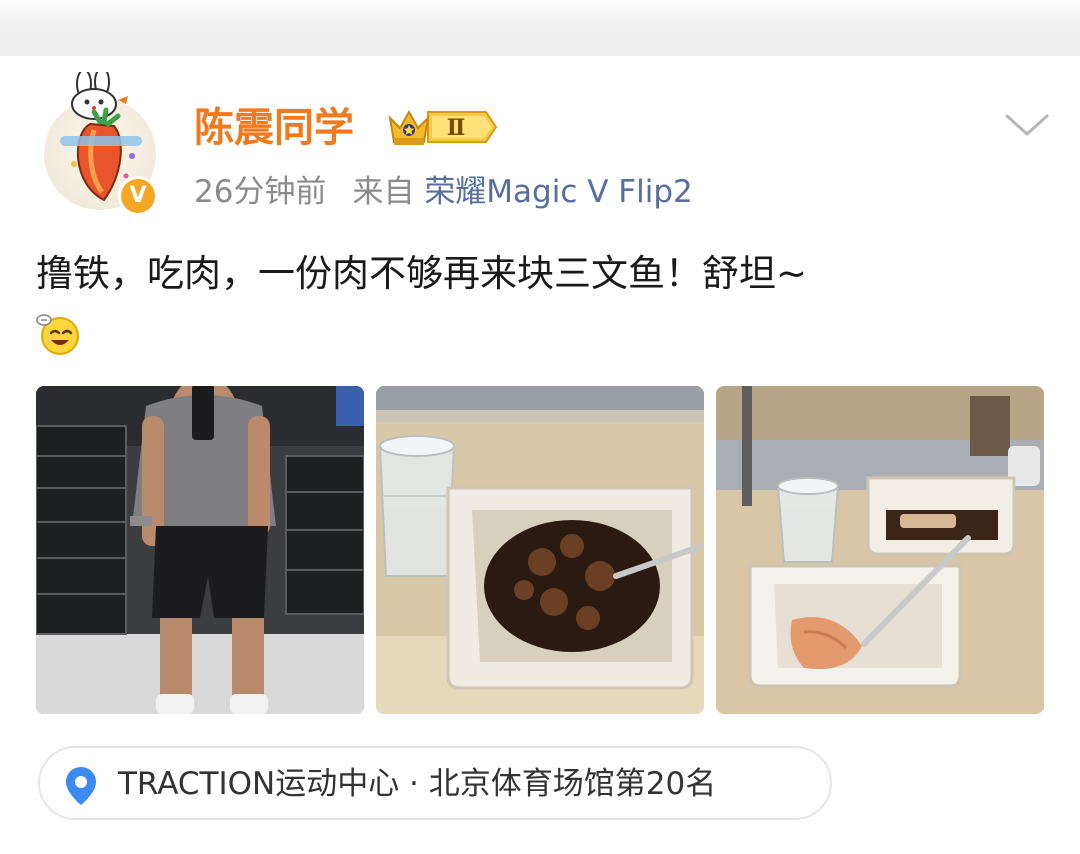 The image size is (1080, 854). Describe the element at coordinates (81, 788) in the screenshot. I see `location-pin-icon` at that location.